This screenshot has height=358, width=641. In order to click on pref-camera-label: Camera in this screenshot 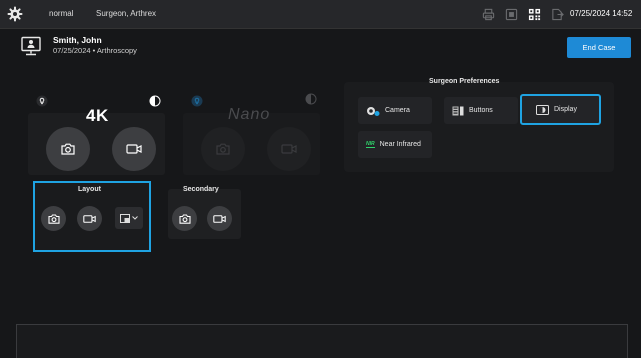, I will do `click(397, 110)`.